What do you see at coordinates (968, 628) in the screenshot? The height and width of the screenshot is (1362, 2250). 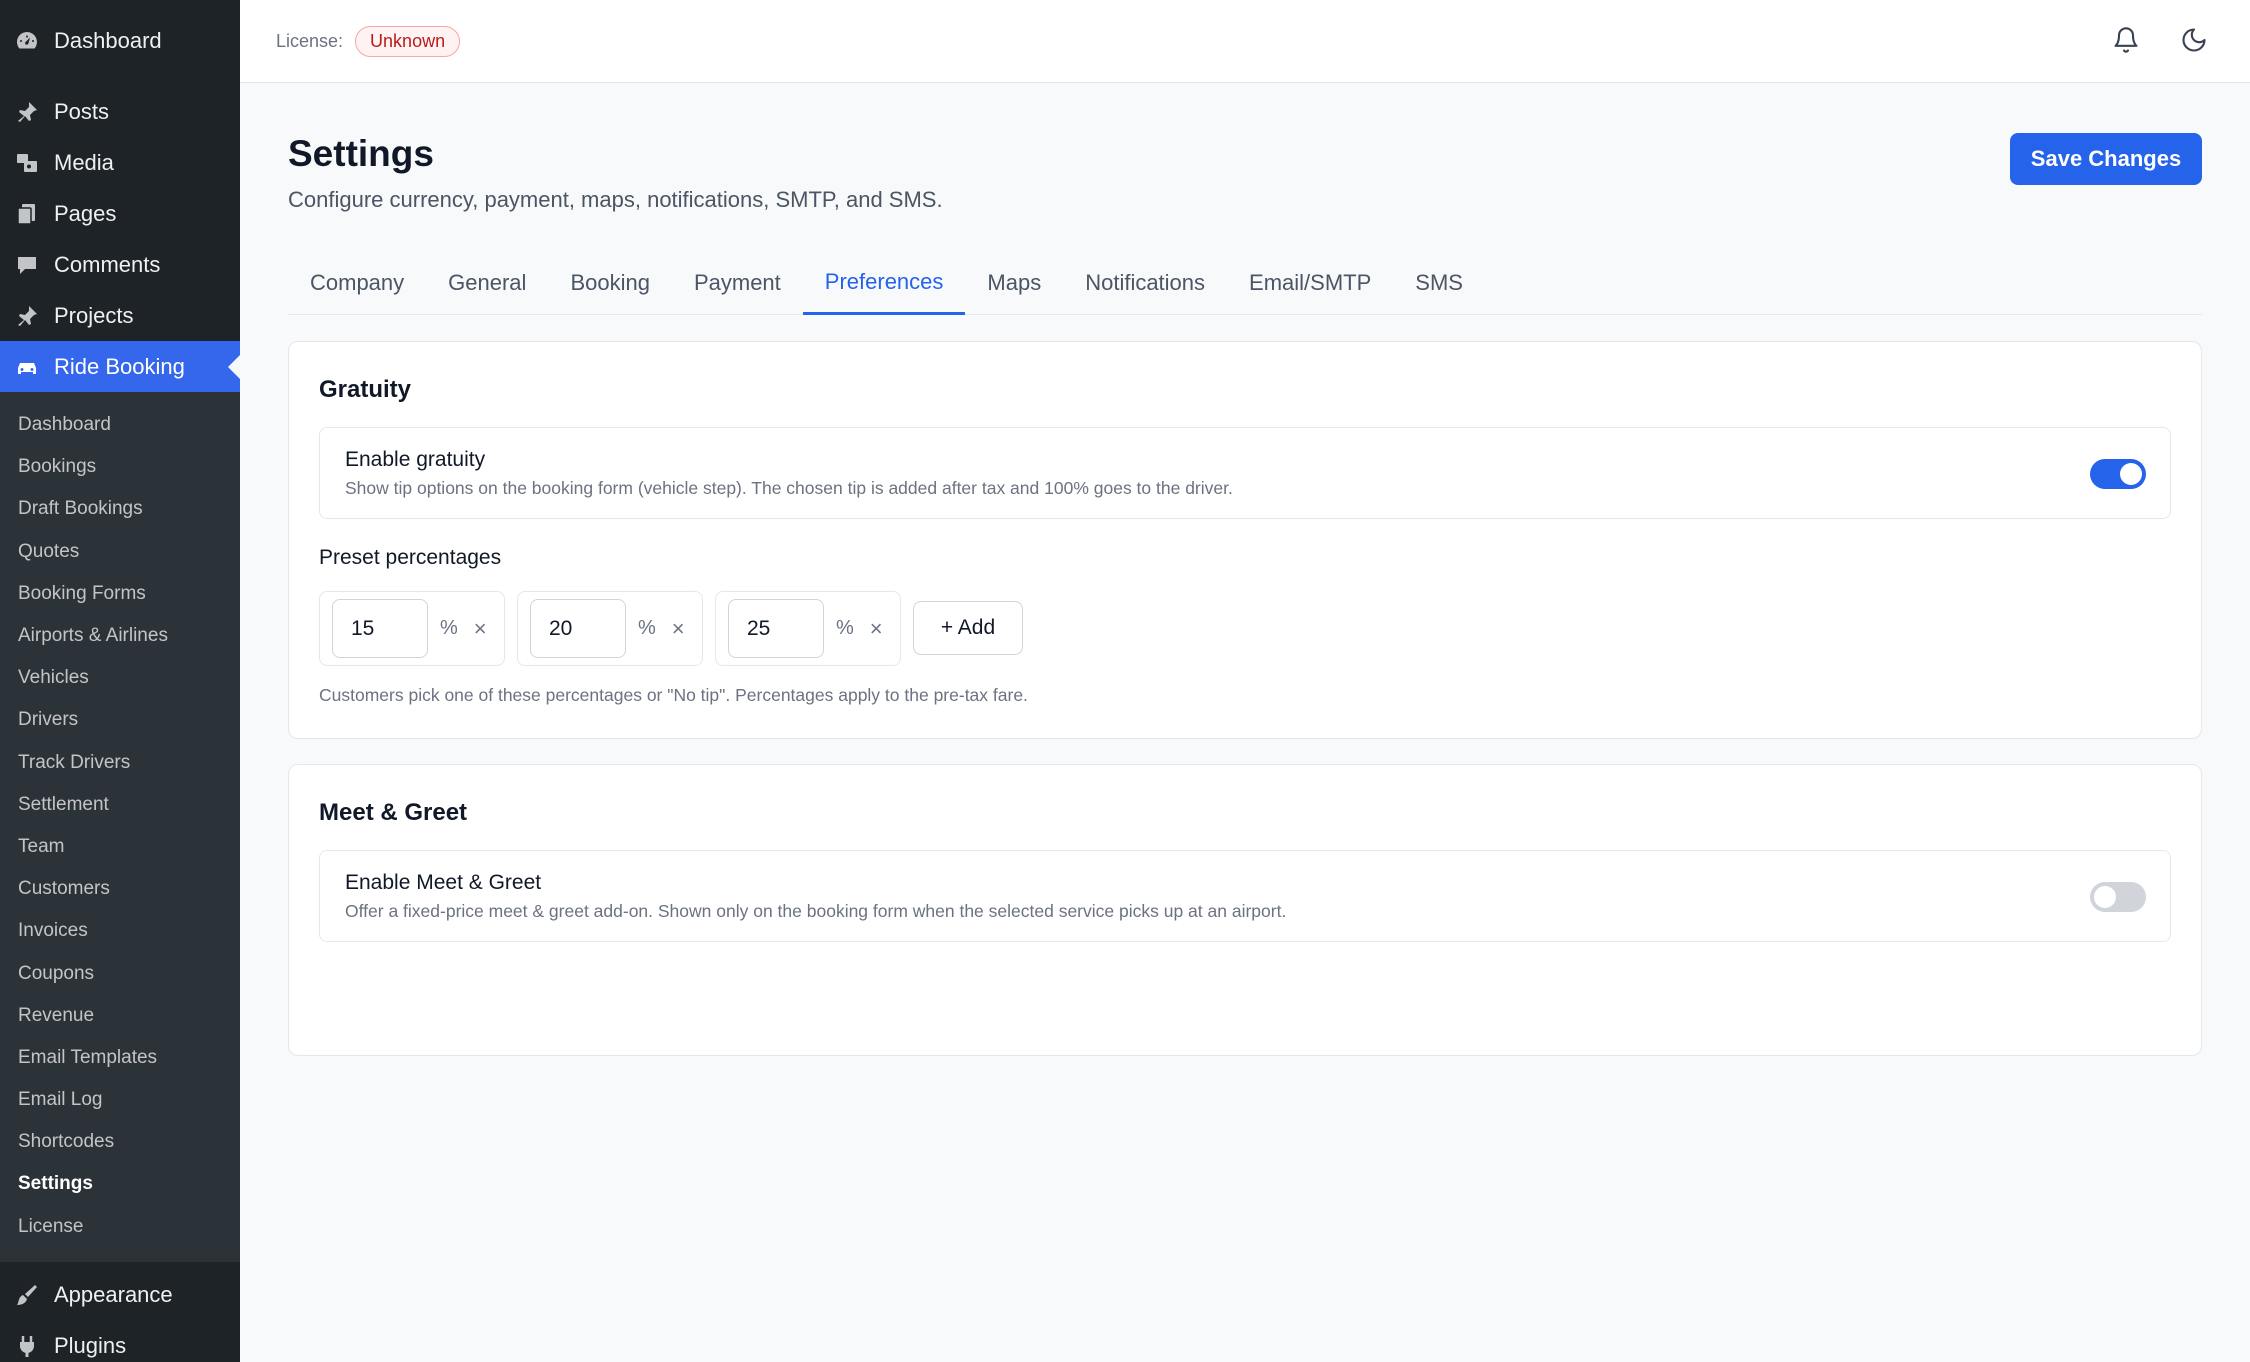 I see `add-preset-button: + Add` at bounding box center [968, 628].